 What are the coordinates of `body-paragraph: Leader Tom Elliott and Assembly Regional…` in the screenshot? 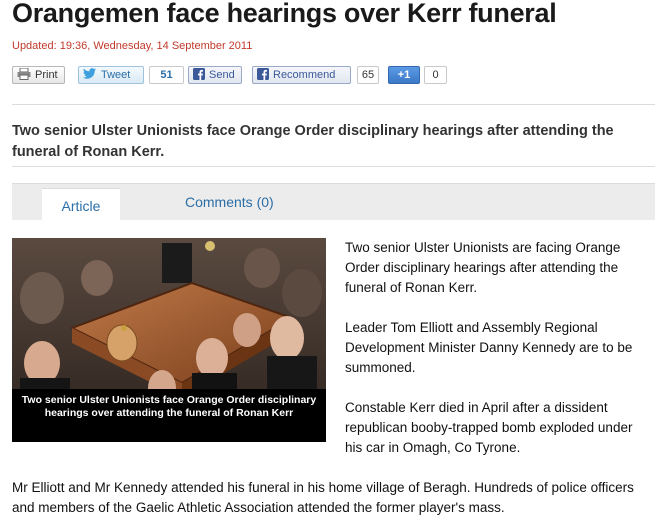 It's located at (489, 347).